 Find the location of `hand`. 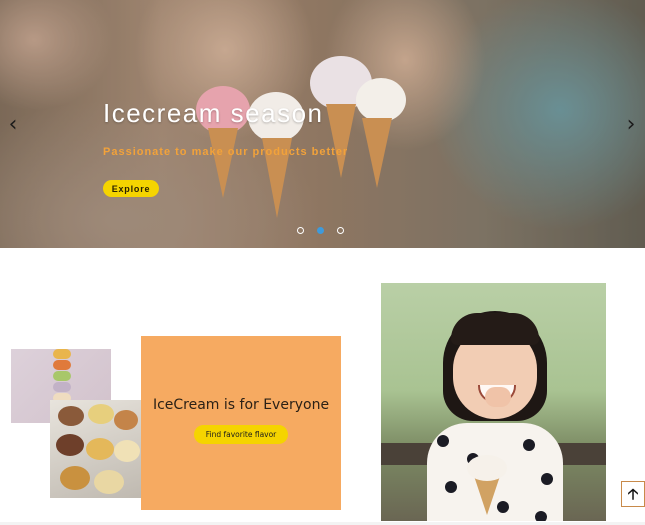

hand is located at coordinates (498, 397).